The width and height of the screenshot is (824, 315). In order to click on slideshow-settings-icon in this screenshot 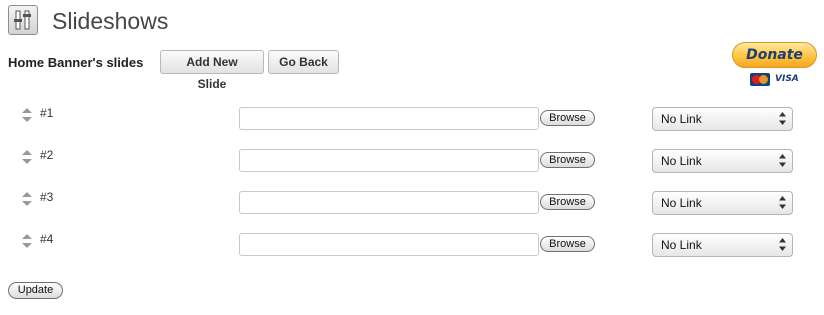, I will do `click(23, 20)`.